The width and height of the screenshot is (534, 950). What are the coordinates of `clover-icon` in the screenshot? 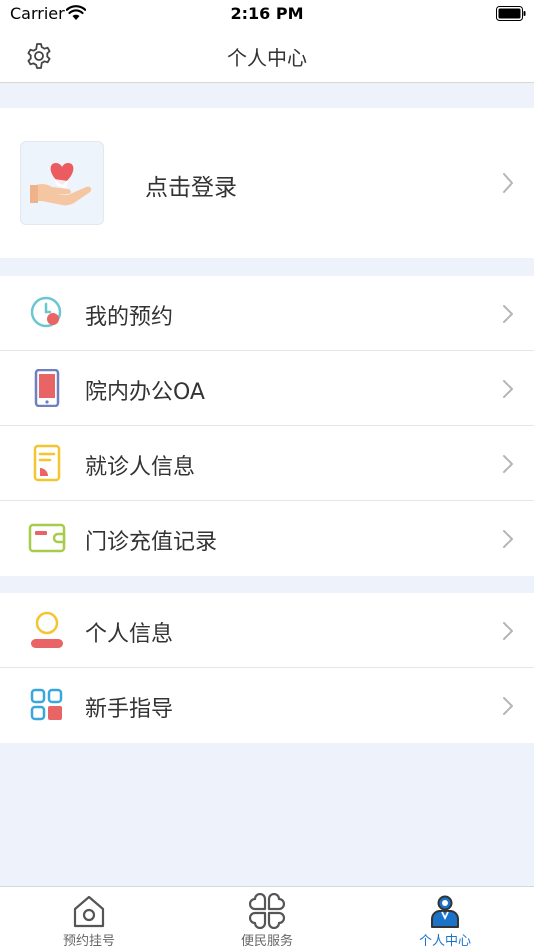 It's located at (267, 911).